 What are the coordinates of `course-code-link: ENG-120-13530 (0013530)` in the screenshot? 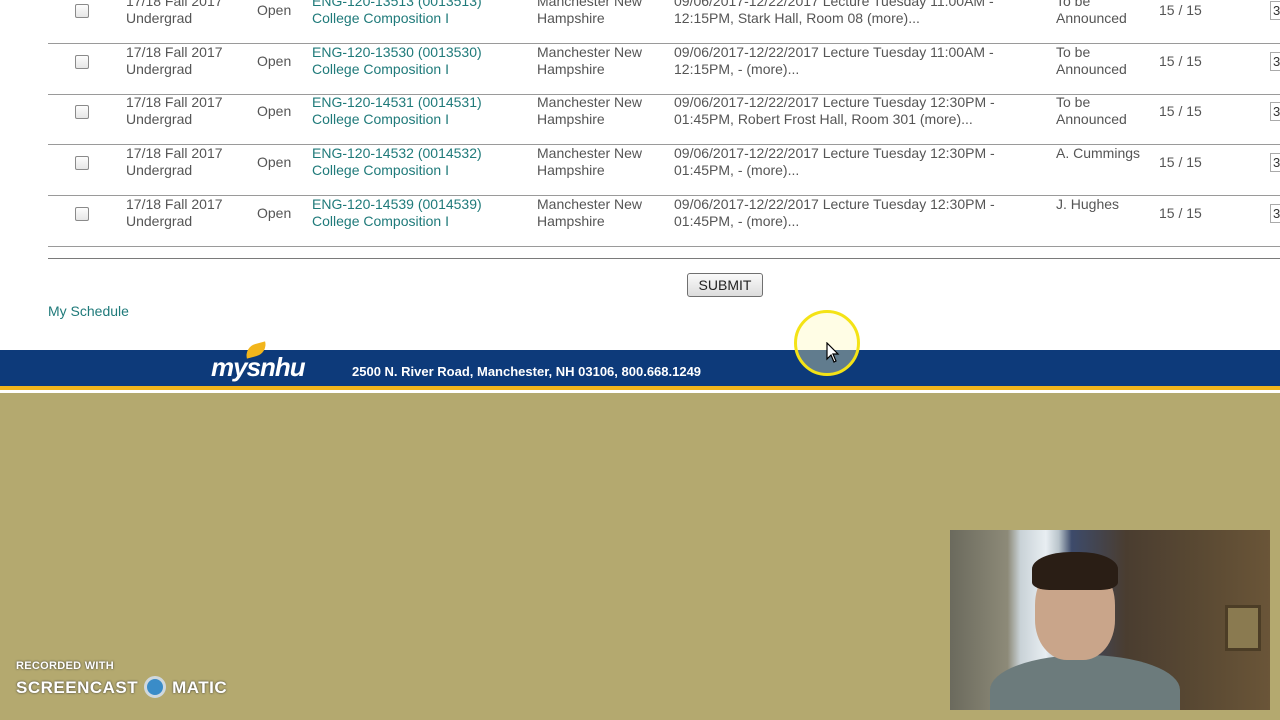 It's located at (397, 52).